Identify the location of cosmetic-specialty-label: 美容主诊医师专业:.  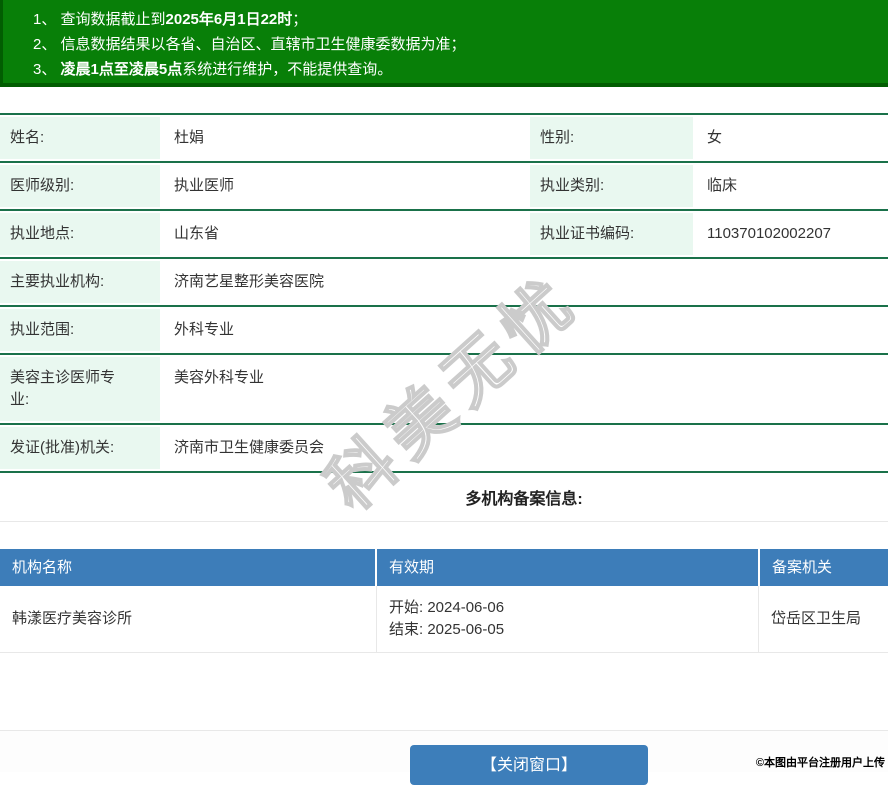
(80, 389).